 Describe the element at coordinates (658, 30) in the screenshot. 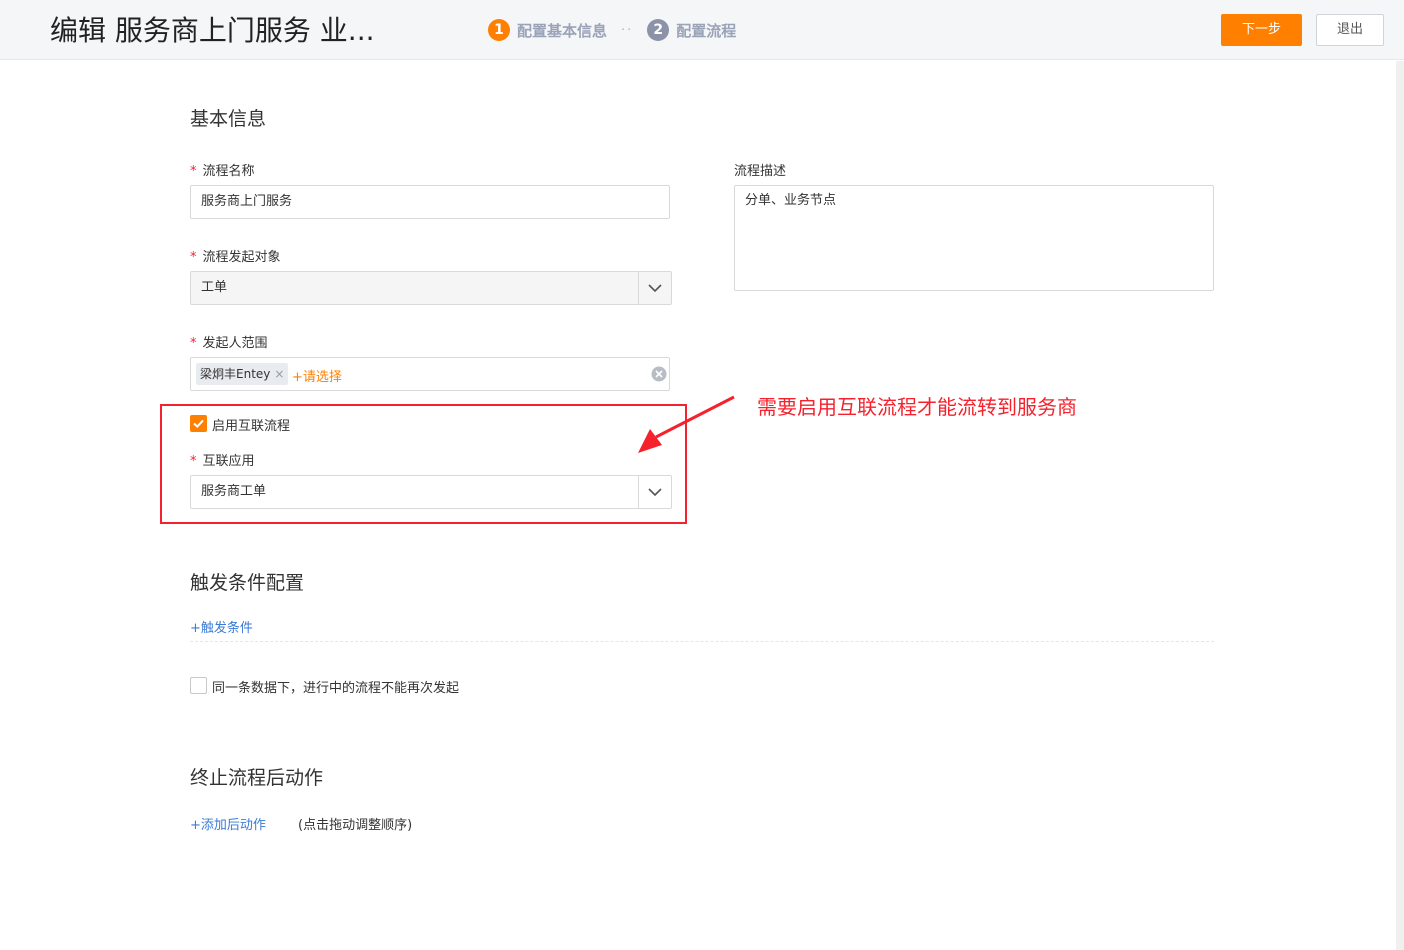

I see `step-2-number: 2` at that location.